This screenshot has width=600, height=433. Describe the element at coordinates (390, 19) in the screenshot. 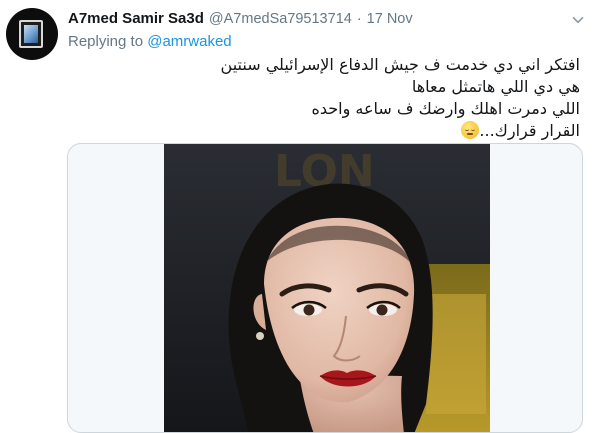

I see `tweet-date: 17 Nov` at that location.